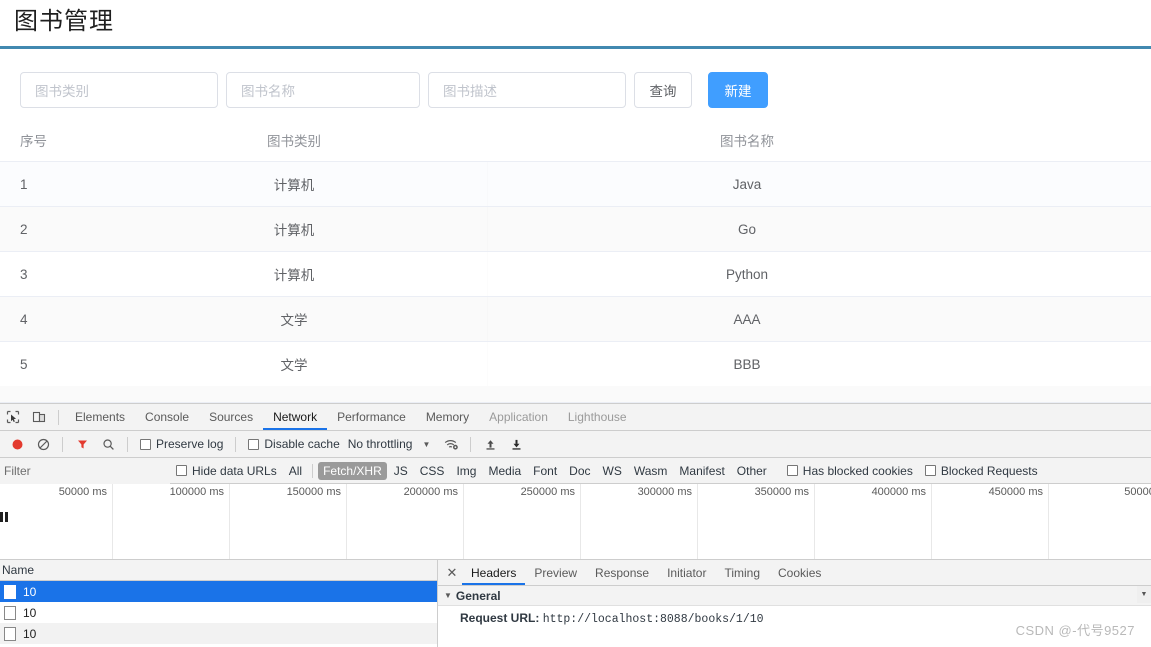 The image size is (1151, 647). Describe the element at coordinates (470, 91) in the screenshot. I see `book-description-placeholder: 图书描述` at that location.